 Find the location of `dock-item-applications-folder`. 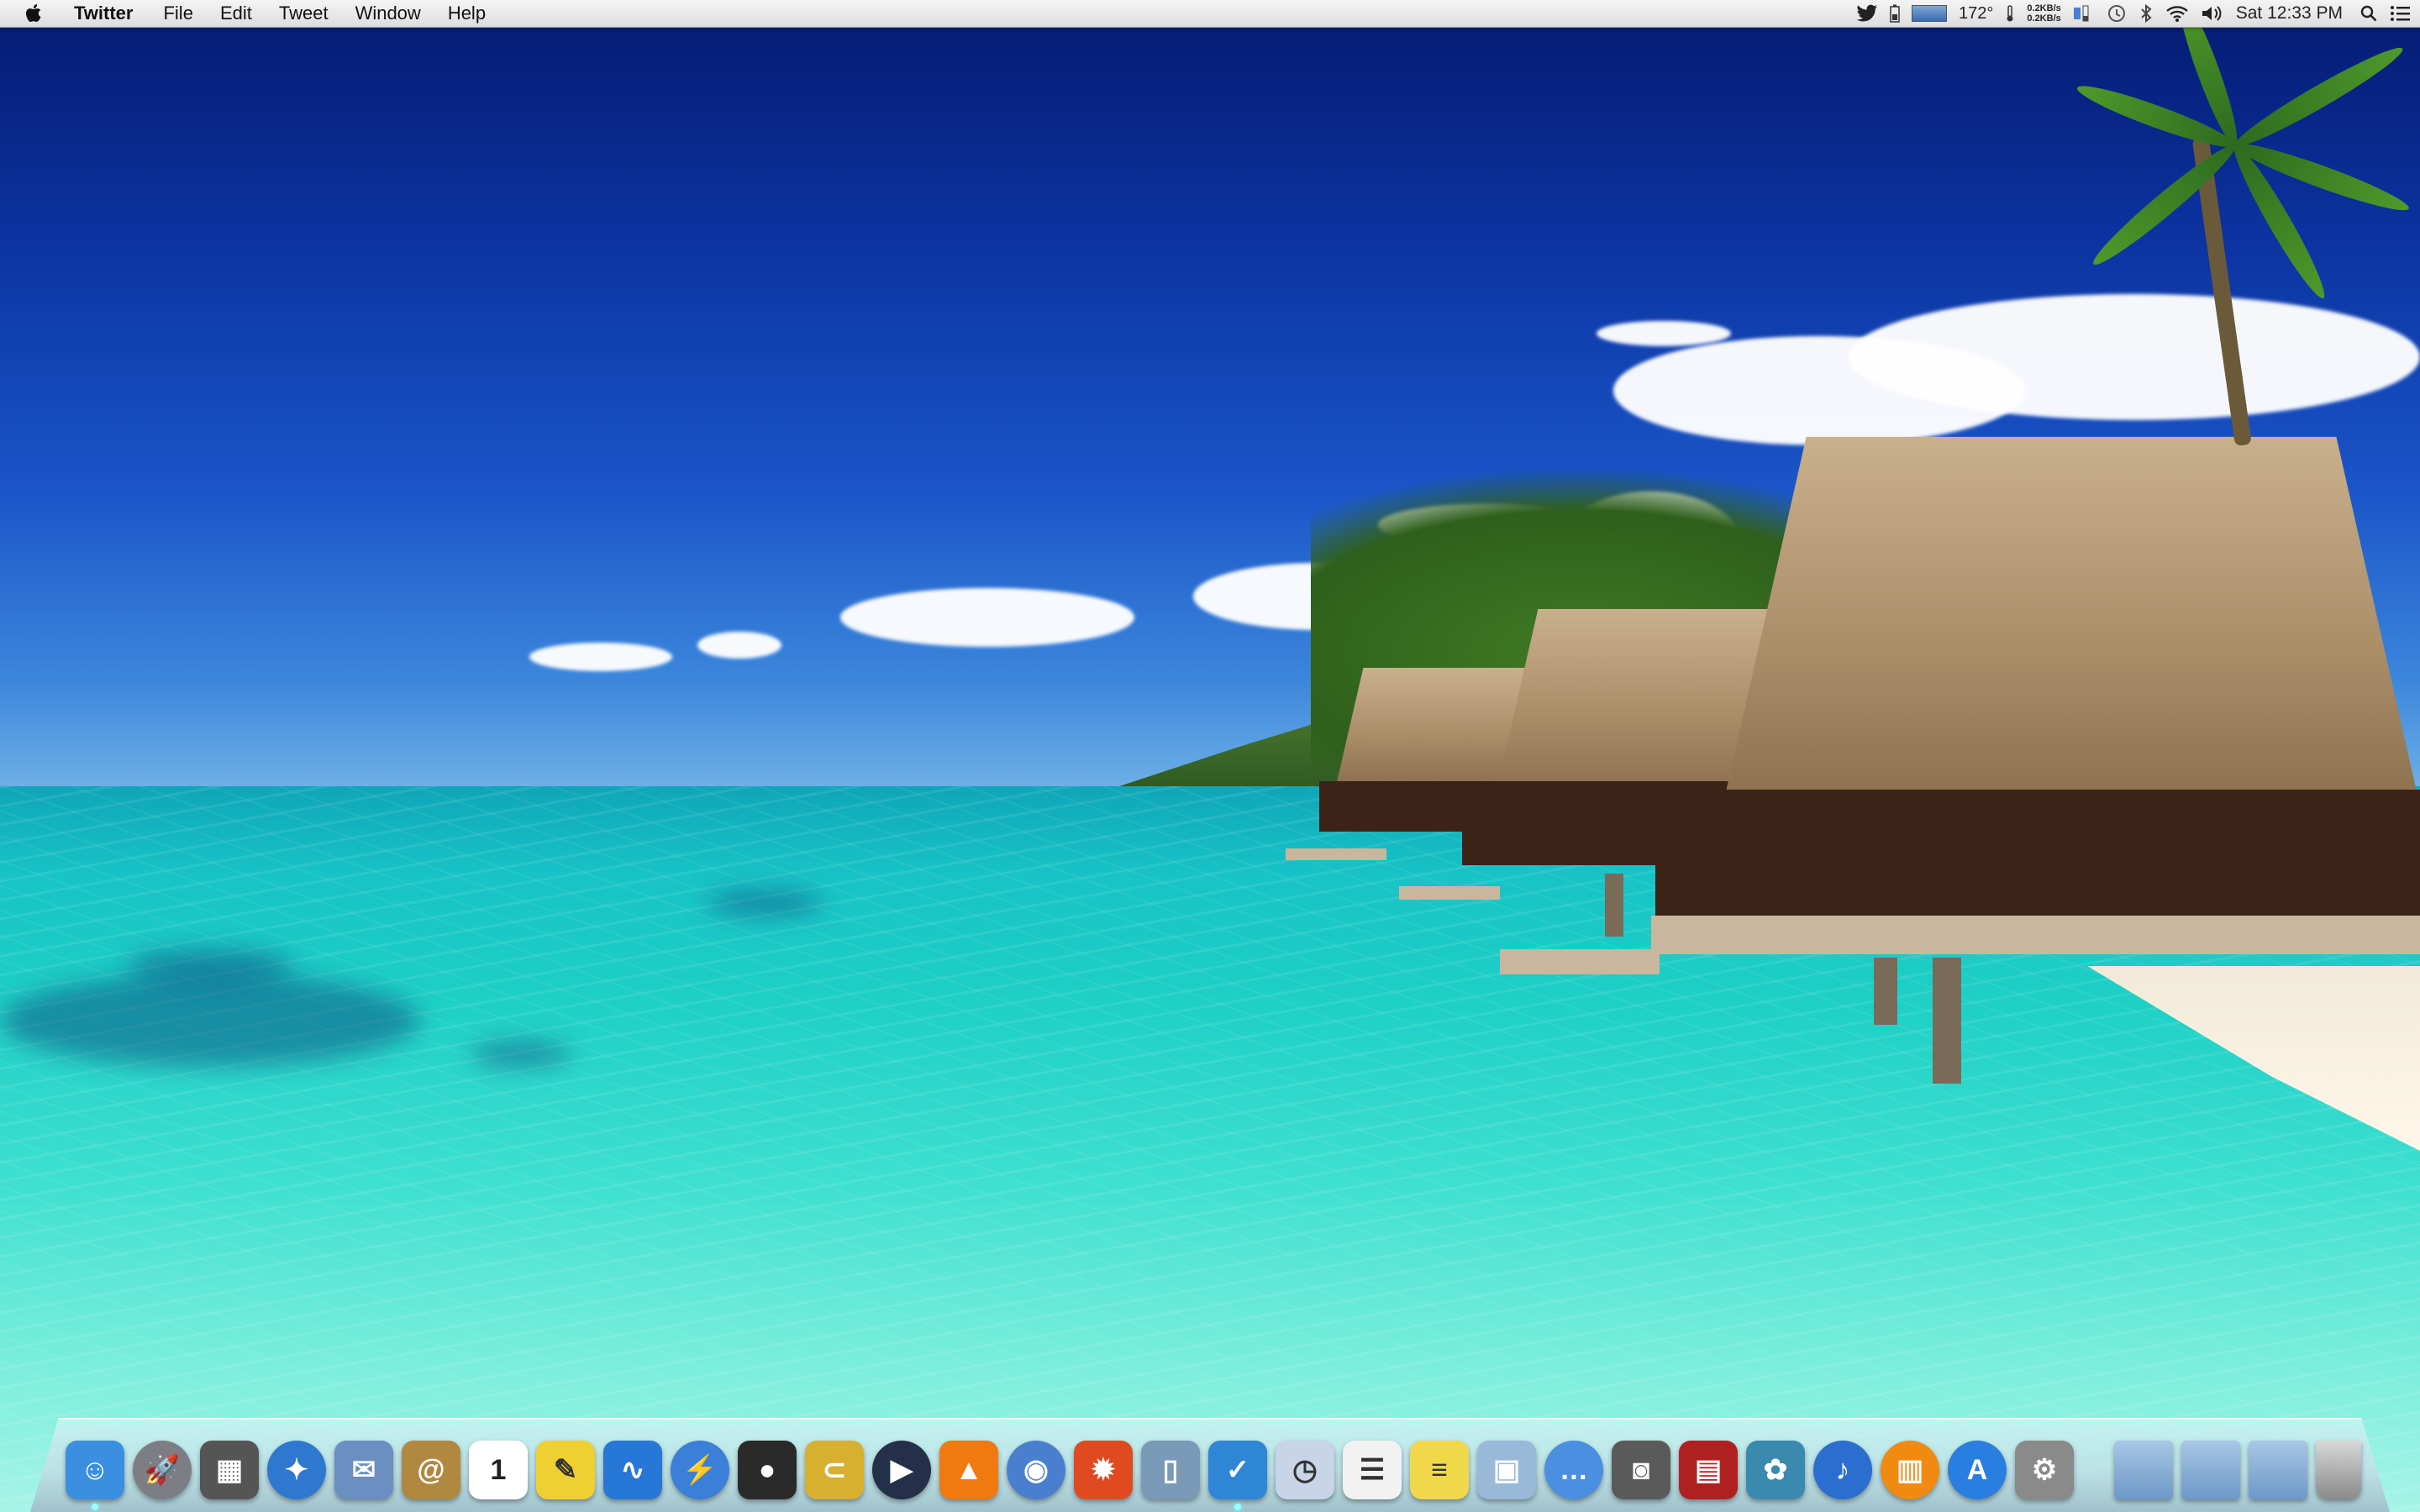

dock-item-applications-folder is located at coordinates (2144, 1470).